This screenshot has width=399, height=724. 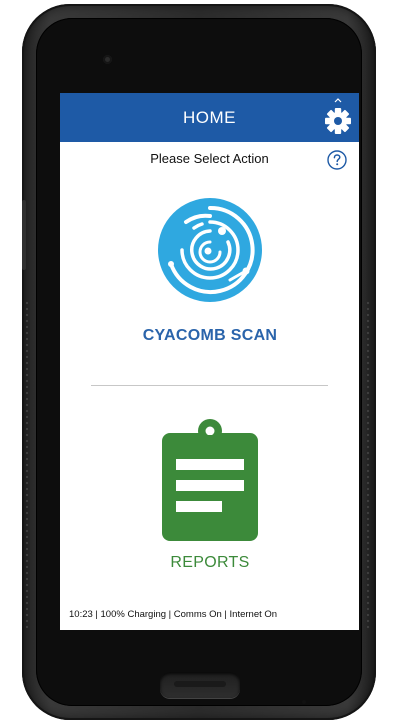 What do you see at coordinates (210, 562) in the screenshot?
I see `reports-label: REPORTS` at bounding box center [210, 562].